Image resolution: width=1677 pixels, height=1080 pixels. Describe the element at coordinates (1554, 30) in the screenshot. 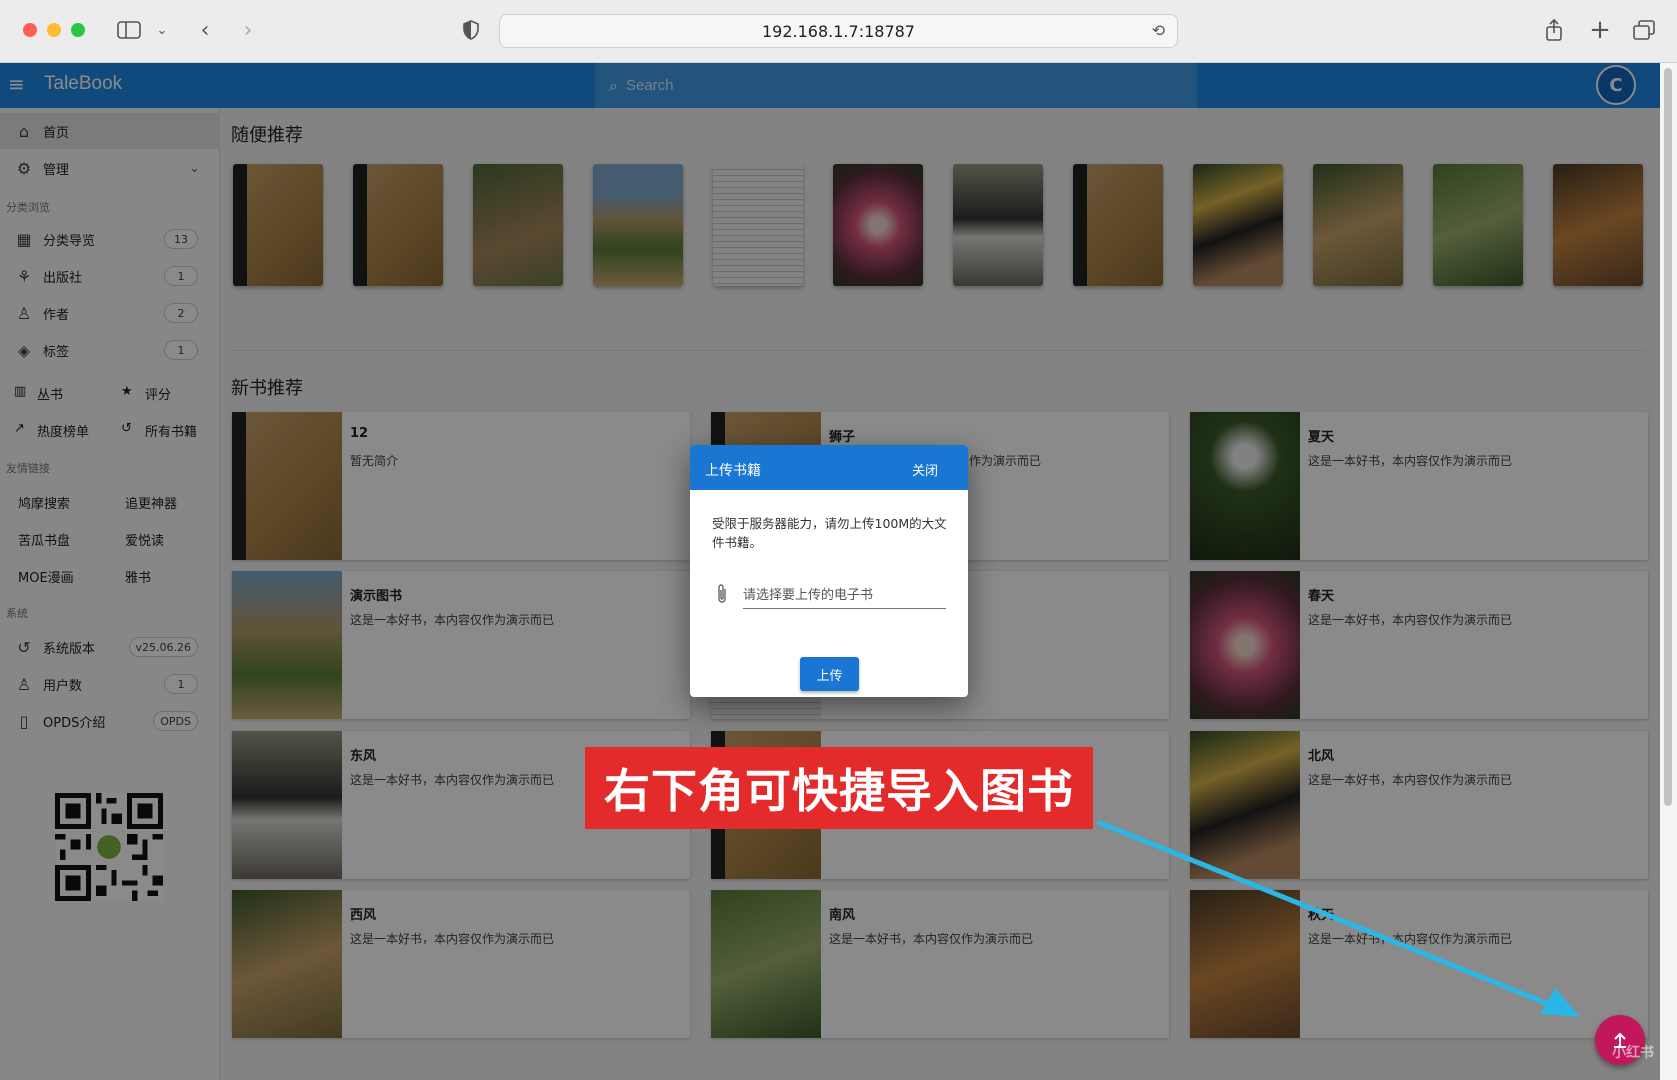

I see `share-icon` at that location.